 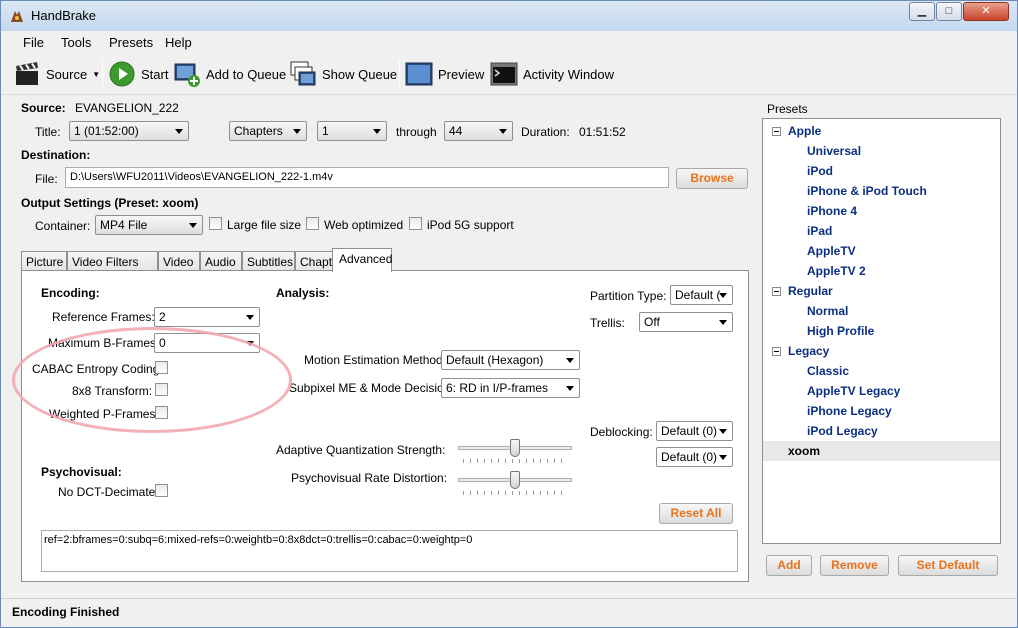 What do you see at coordinates (701, 295) in the screenshot?
I see `partition-type-select: Default (` at bounding box center [701, 295].